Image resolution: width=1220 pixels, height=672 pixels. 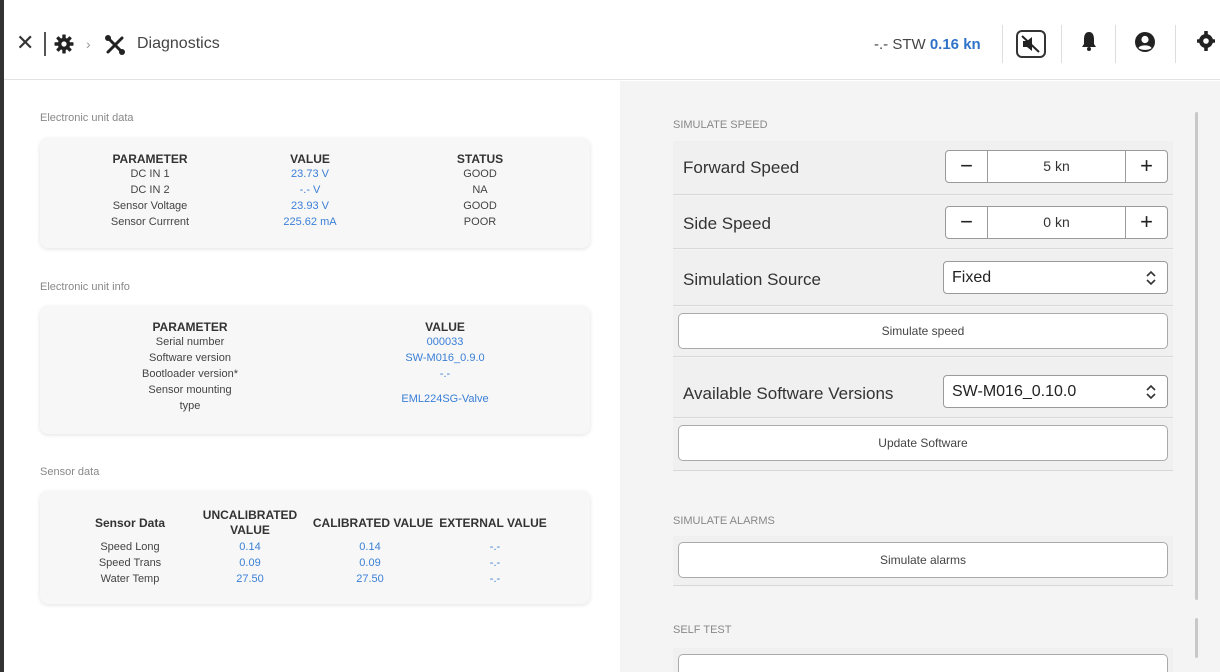 I want to click on param-value: -.-, so click(x=445, y=374).